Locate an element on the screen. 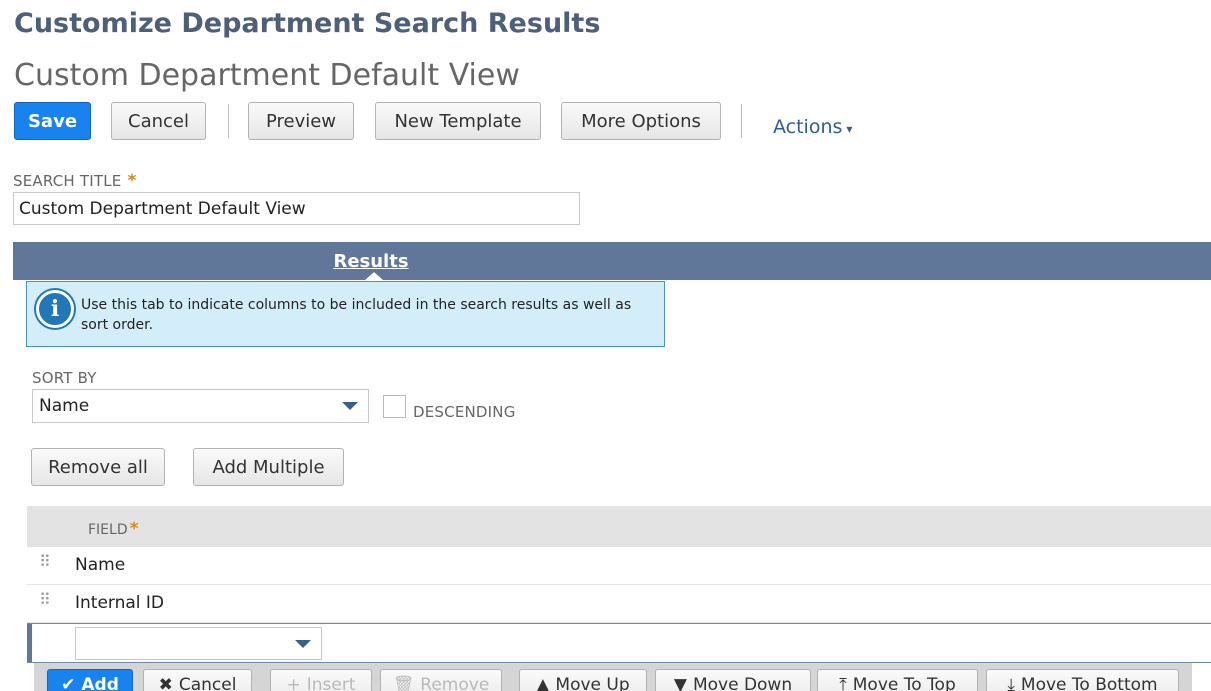 This screenshot has height=691, width=1211. sort-by-value: Name is located at coordinates (64, 406).